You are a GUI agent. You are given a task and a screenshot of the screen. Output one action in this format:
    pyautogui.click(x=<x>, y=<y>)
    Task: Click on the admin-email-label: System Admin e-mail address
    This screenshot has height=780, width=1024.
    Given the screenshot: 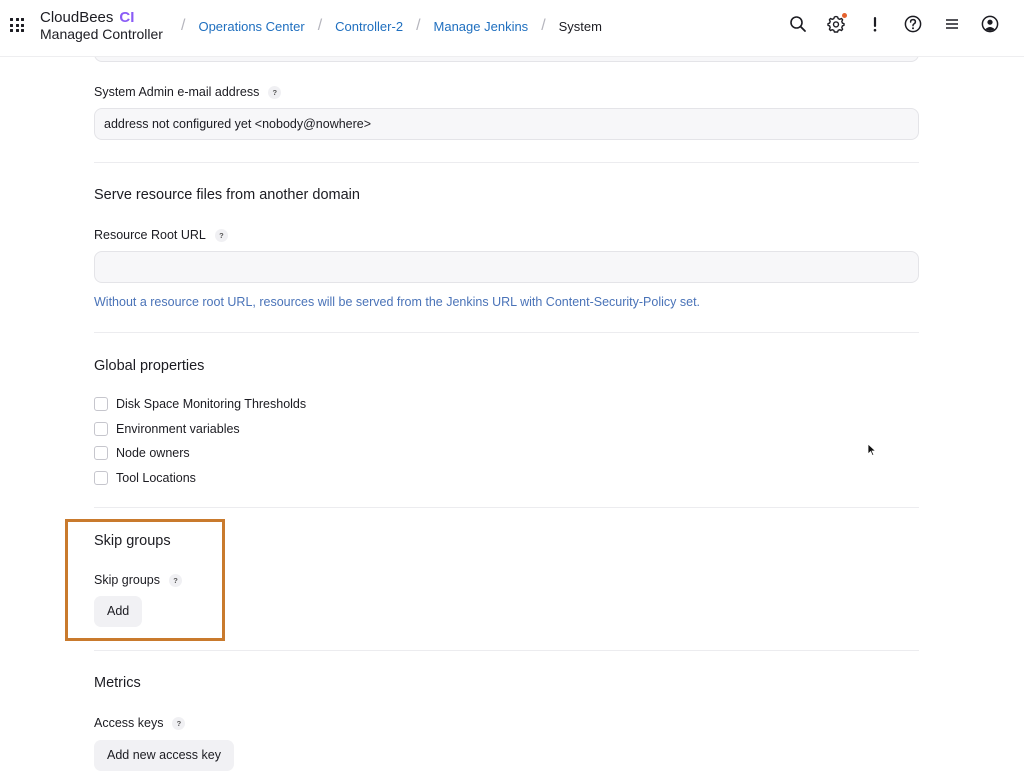 What is the action you would take?
    pyautogui.click(x=177, y=92)
    